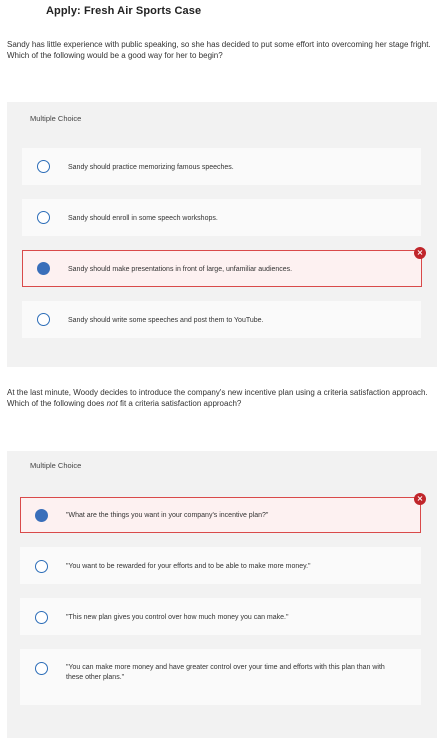  Describe the element at coordinates (179, 403) in the screenshot. I see `prompt-text: fit a criteria satisfaction approach?` at that location.